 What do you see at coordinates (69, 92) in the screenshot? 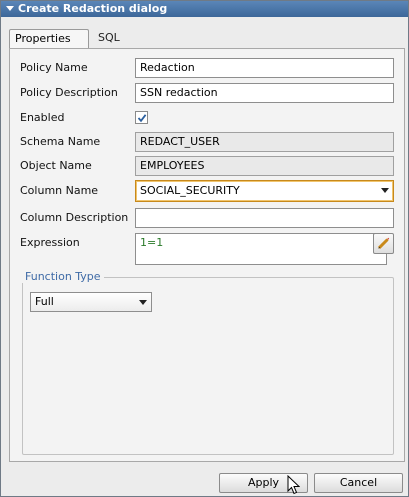
I see `policy-description-label: Policy Description` at bounding box center [69, 92].